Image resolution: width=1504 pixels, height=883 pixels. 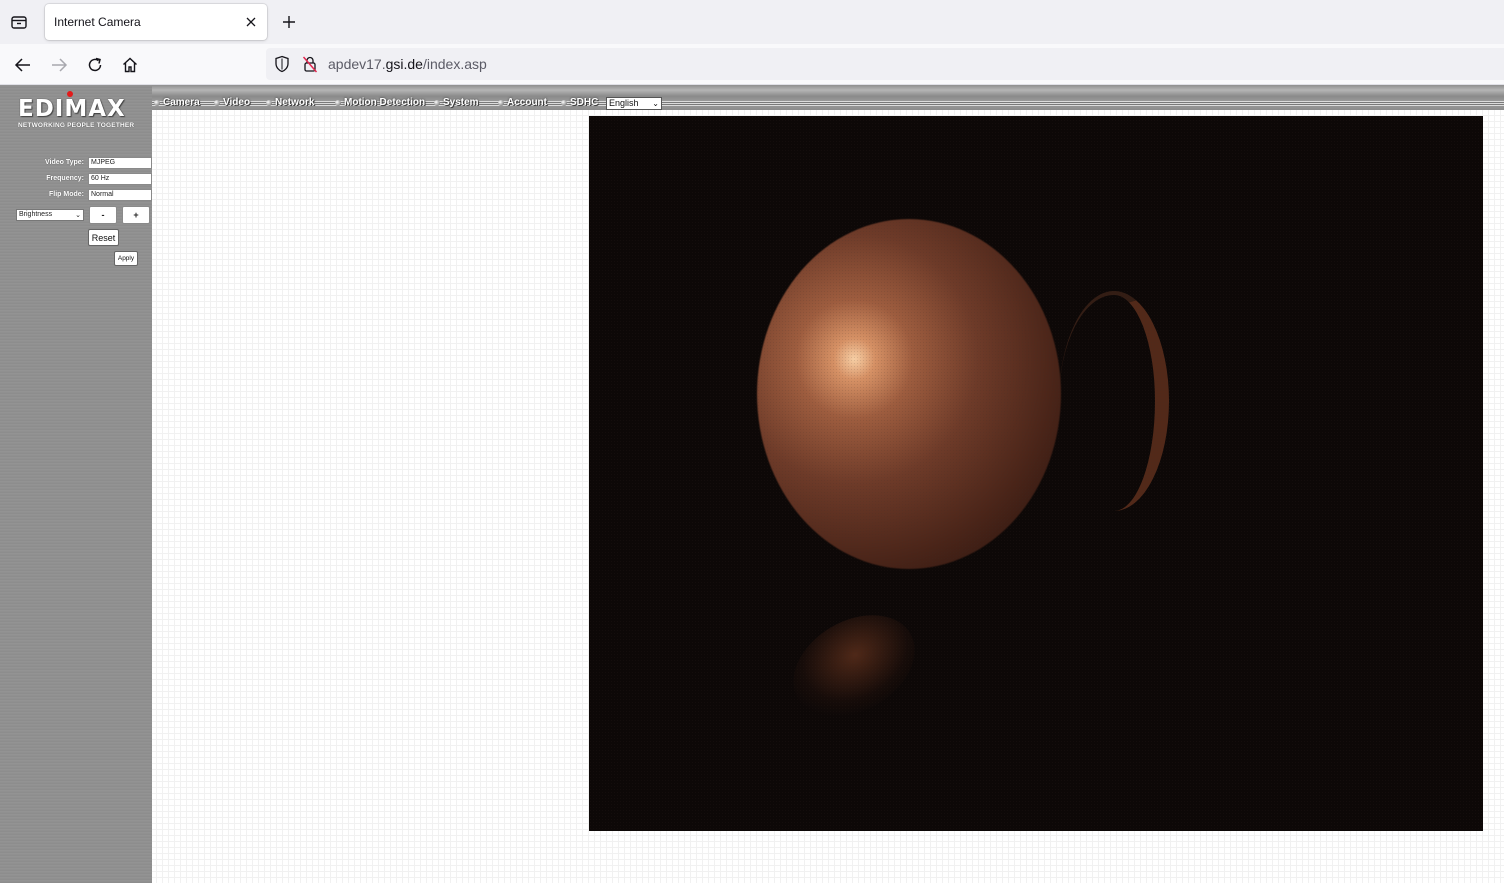 What do you see at coordinates (130, 65) in the screenshot?
I see `home-icon` at bounding box center [130, 65].